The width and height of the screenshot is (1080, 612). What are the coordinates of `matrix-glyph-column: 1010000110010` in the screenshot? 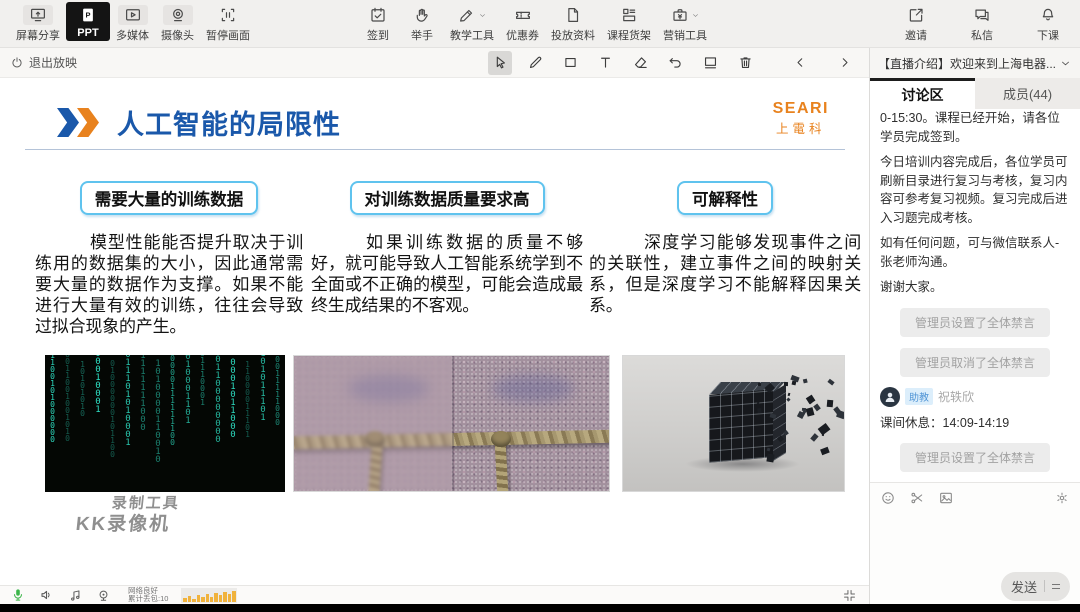 It's located at (158, 411).